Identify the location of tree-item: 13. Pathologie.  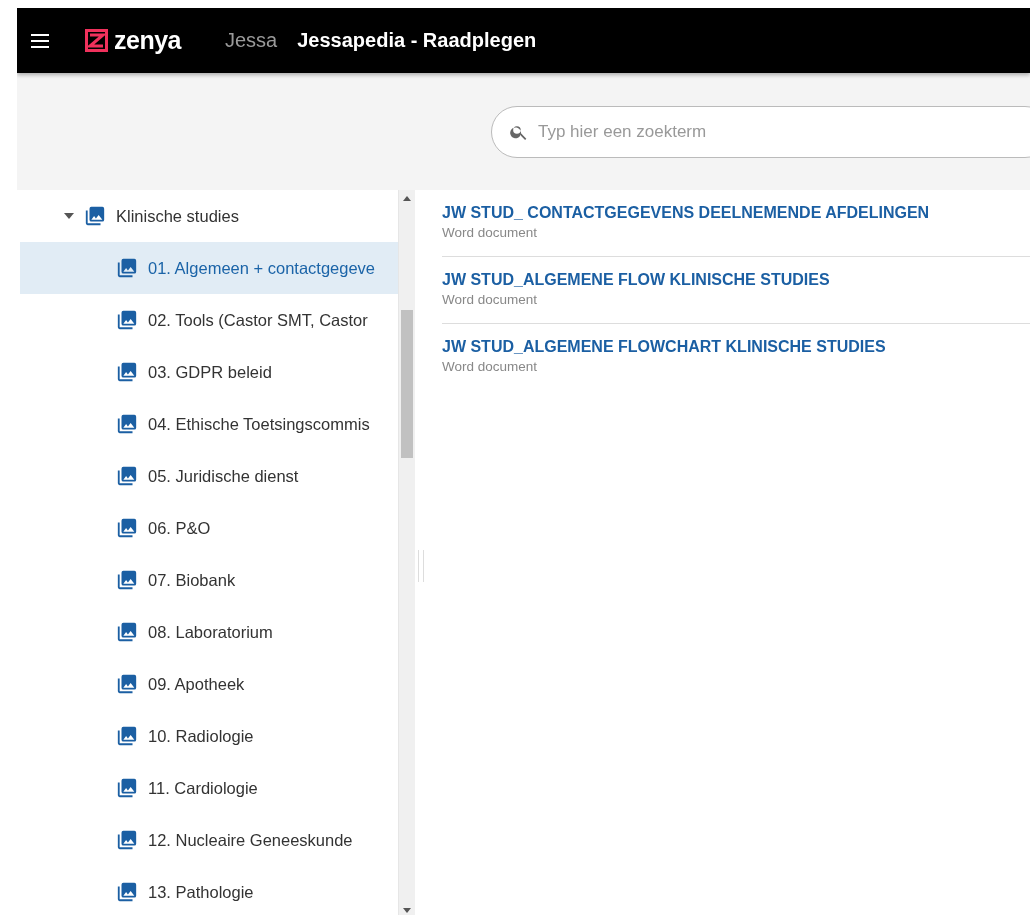
(209, 890).